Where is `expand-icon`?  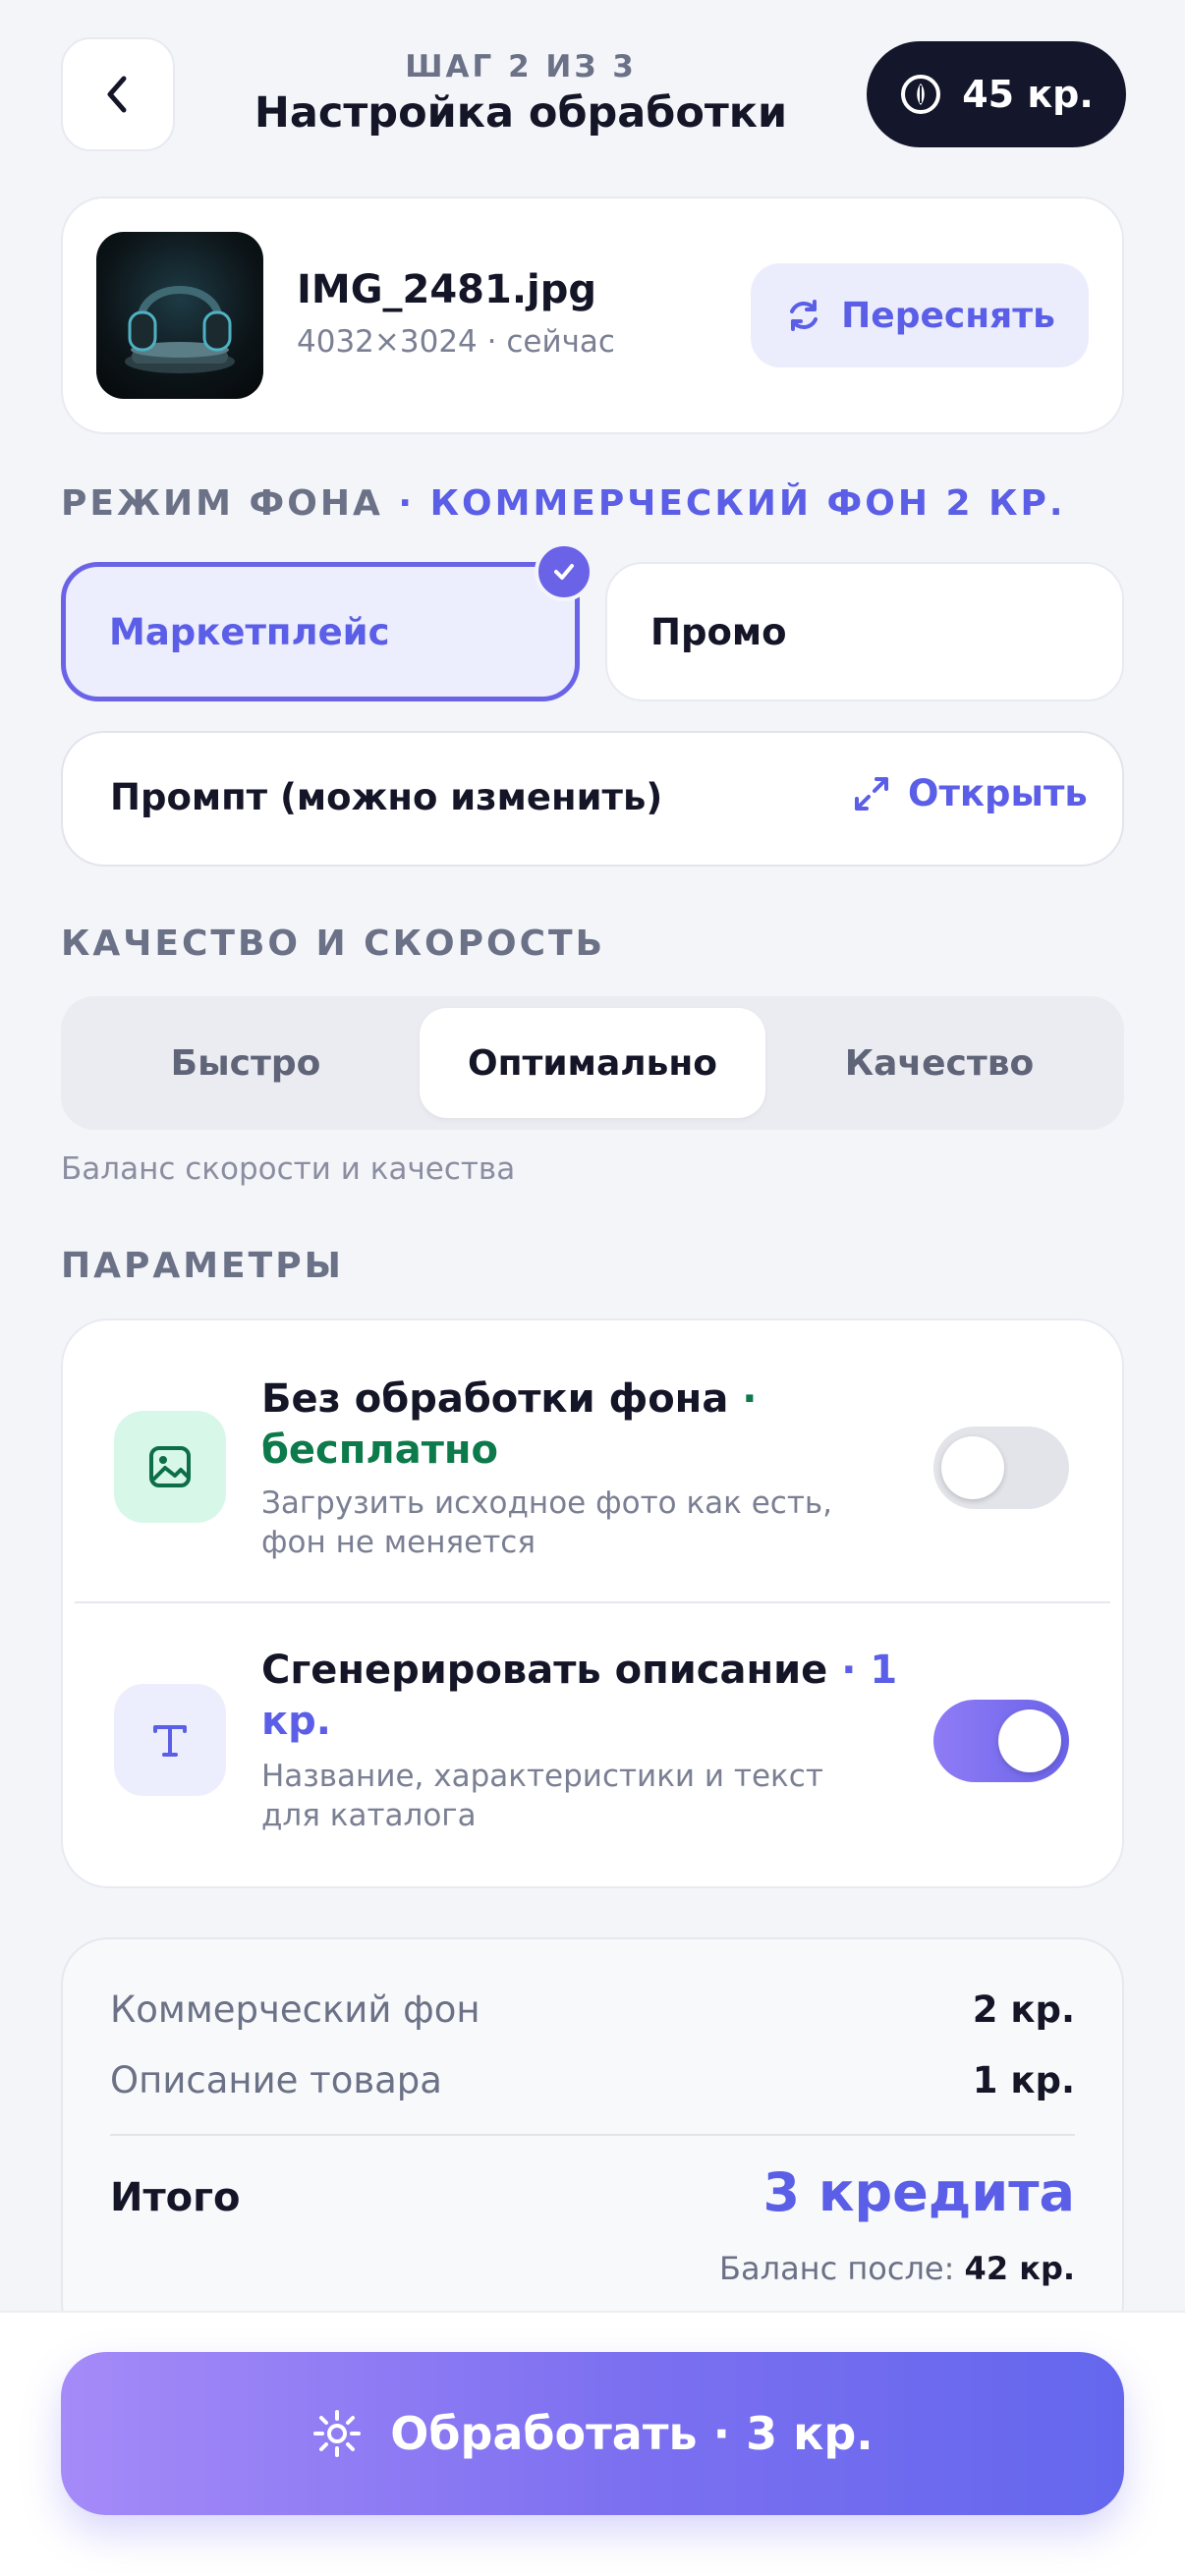
expand-icon is located at coordinates (872, 793).